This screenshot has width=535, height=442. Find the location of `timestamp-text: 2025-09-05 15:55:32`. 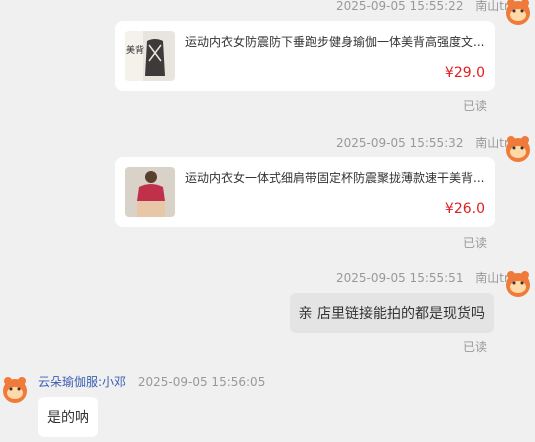

timestamp-text: 2025-09-05 15:55:32 is located at coordinates (400, 143).